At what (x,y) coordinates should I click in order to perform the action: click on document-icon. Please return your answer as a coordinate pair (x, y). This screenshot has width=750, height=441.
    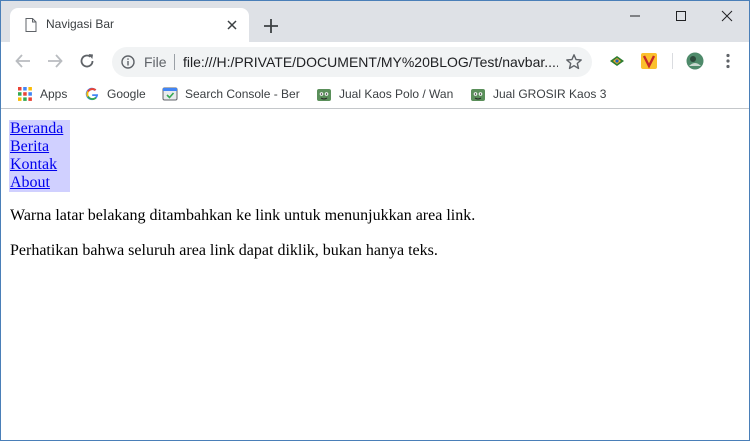
    Looking at the image, I should click on (31, 25).